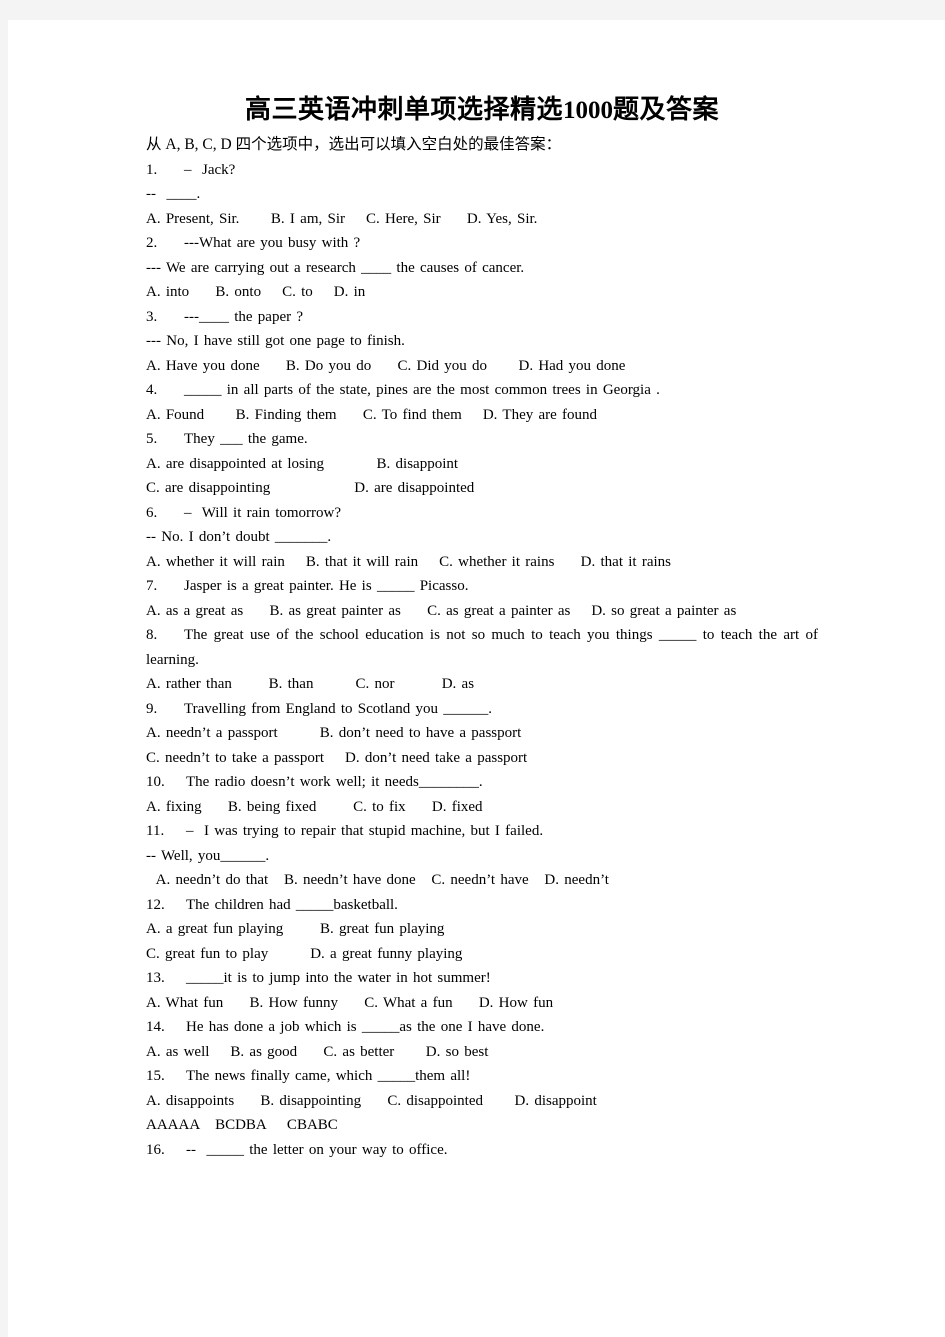 The image size is (945, 1337). What do you see at coordinates (292, 904) in the screenshot?
I see `question-stem-text: The children had _____basketball.` at bounding box center [292, 904].